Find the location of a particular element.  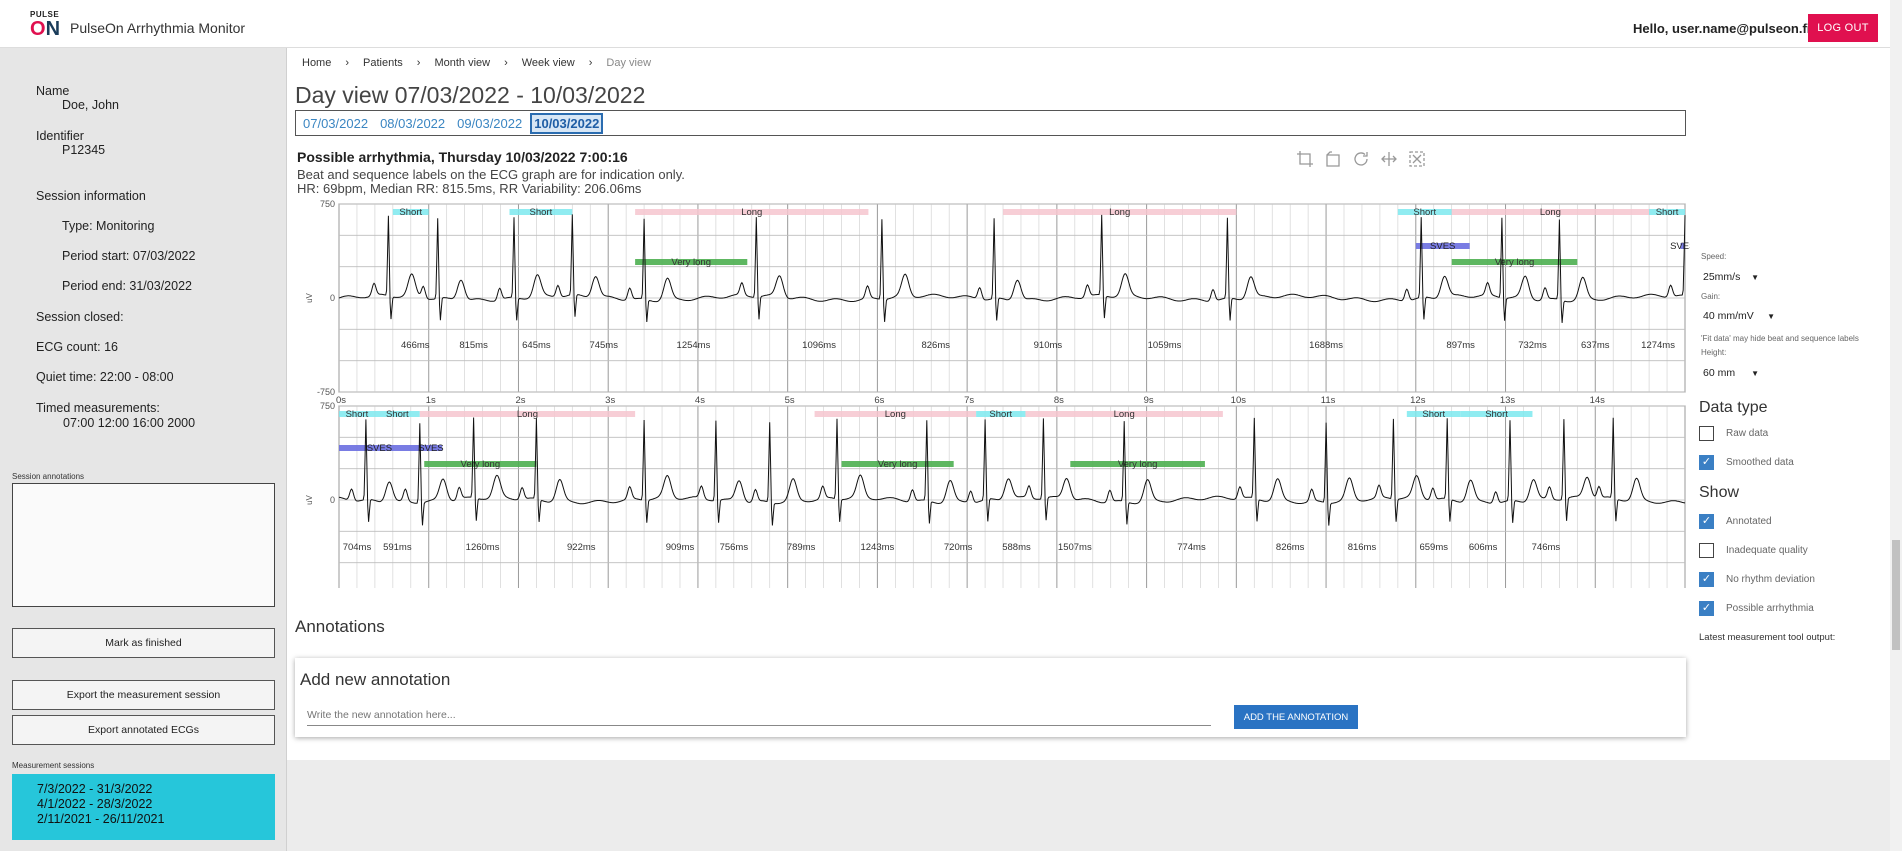

tab-day: 07/03/2022 is located at coordinates (335, 123).